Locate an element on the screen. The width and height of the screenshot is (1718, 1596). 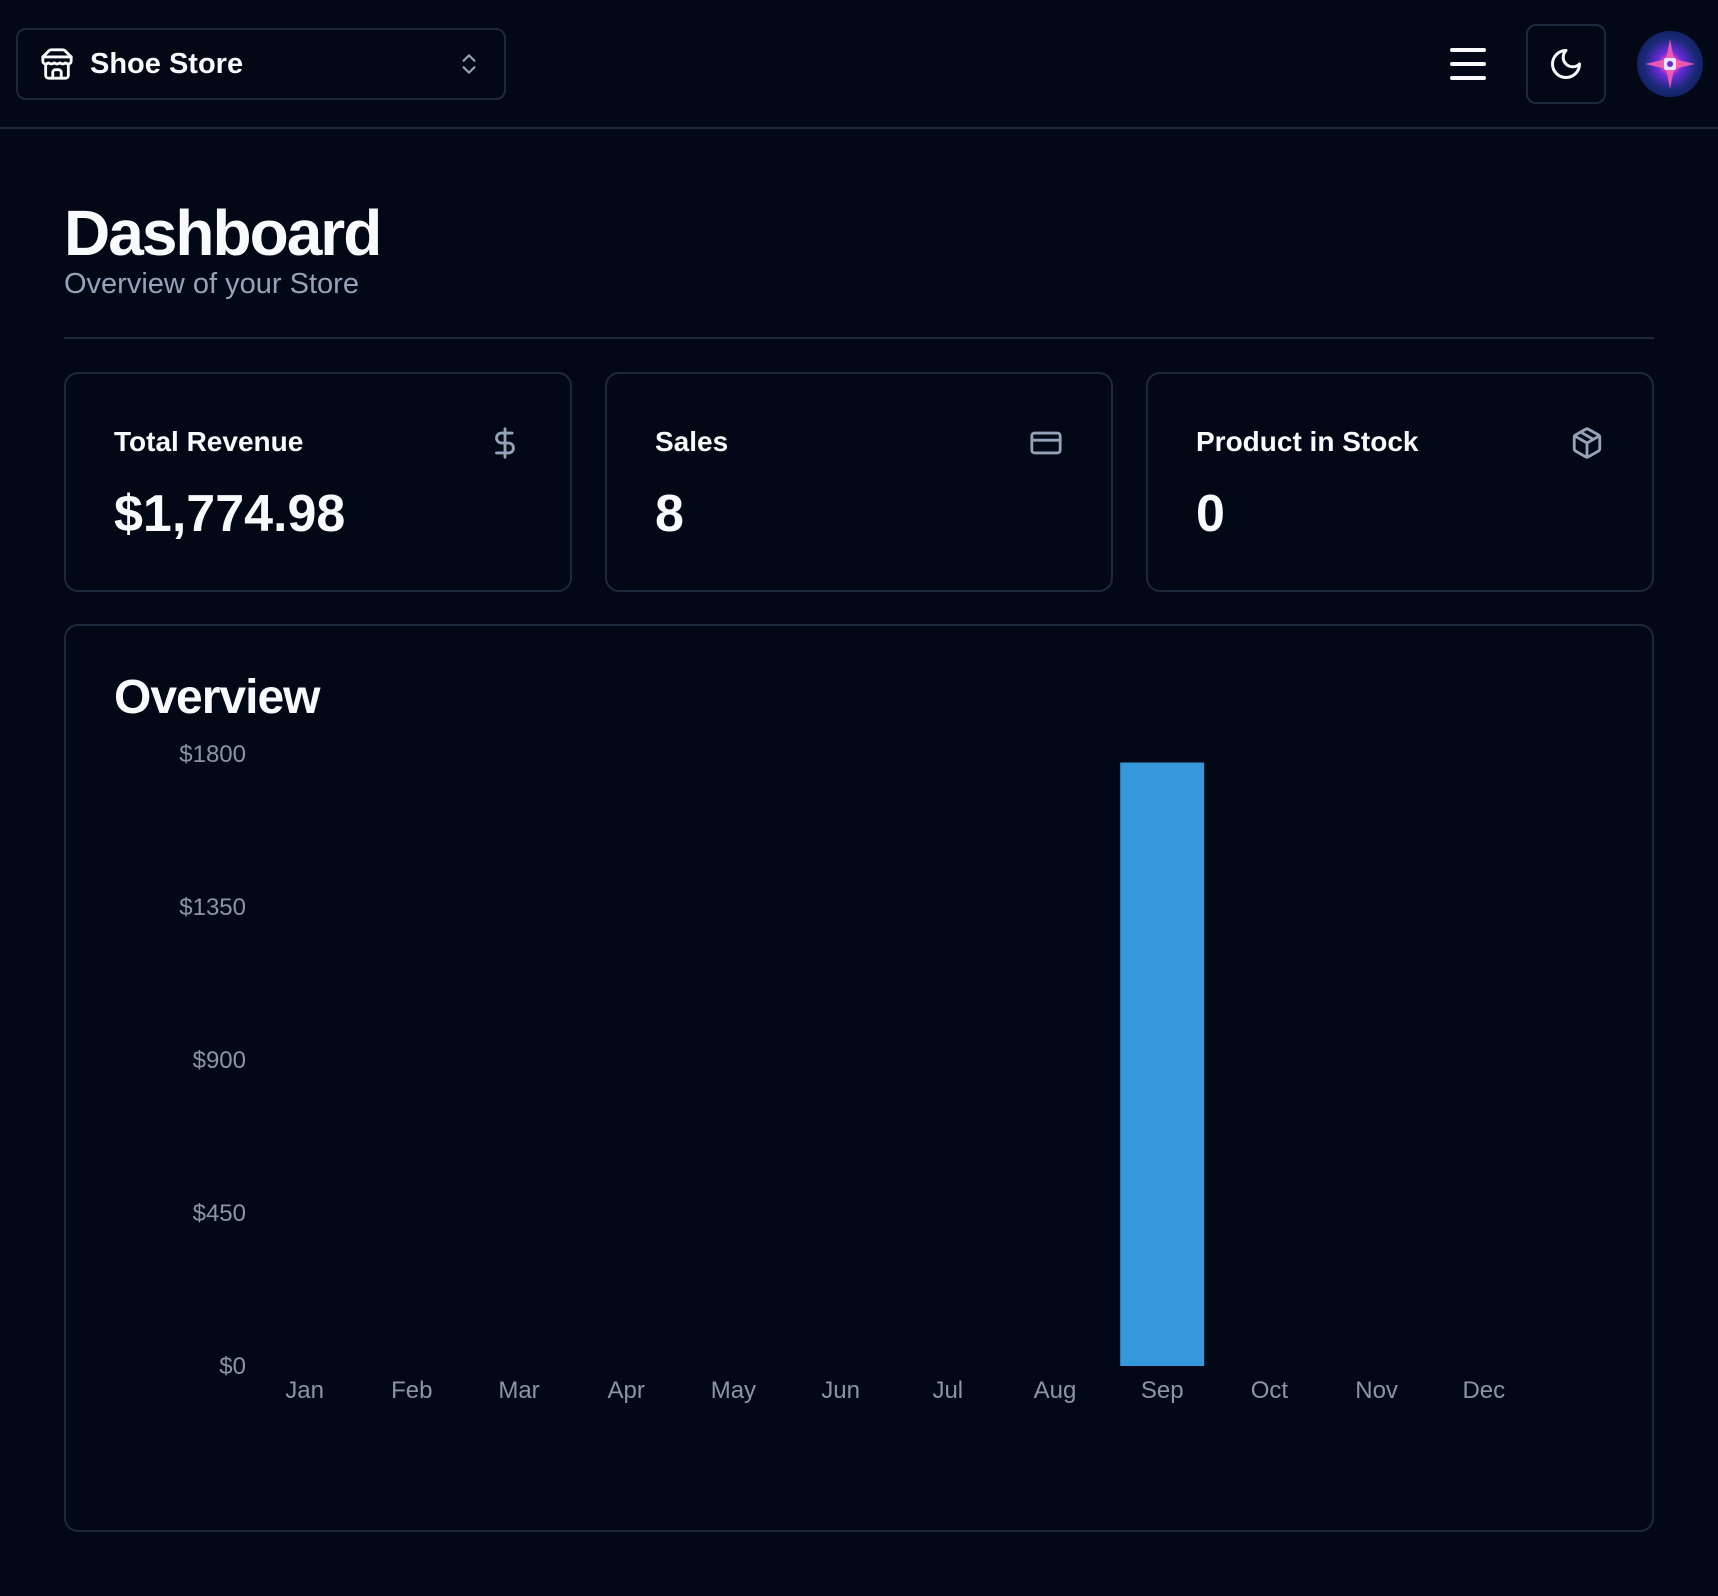
x-tick-label: May is located at coordinates (733, 1390).